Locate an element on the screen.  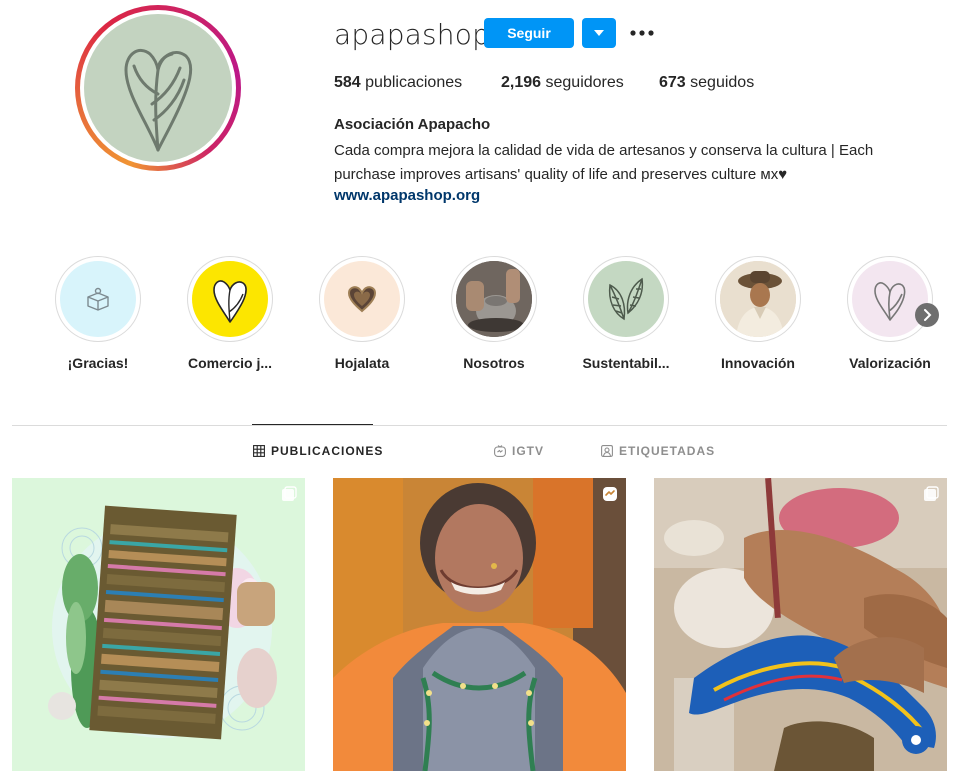
more-options-button is located at coordinates (642, 33).